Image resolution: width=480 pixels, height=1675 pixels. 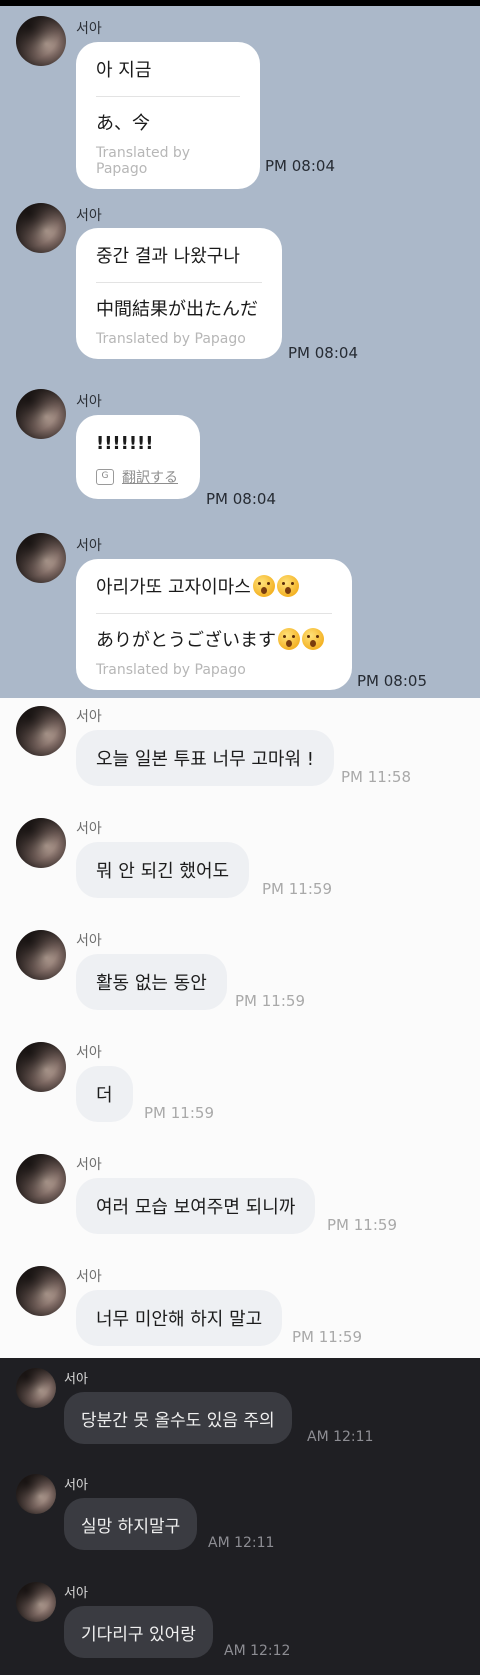 I want to click on message-bubble: 기다리구 있어랑, so click(x=138, y=1632).